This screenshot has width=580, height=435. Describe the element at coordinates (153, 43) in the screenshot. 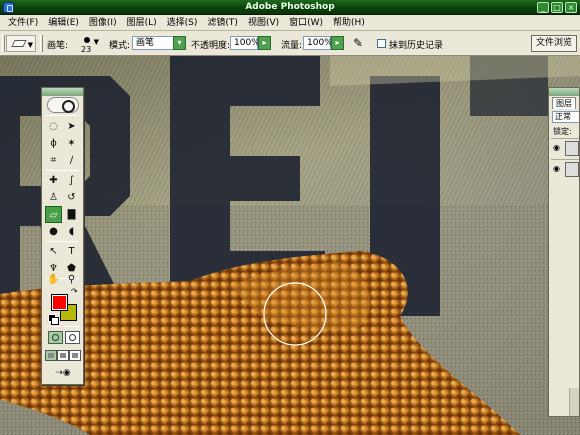

I see `mode-select: 画笔` at that location.